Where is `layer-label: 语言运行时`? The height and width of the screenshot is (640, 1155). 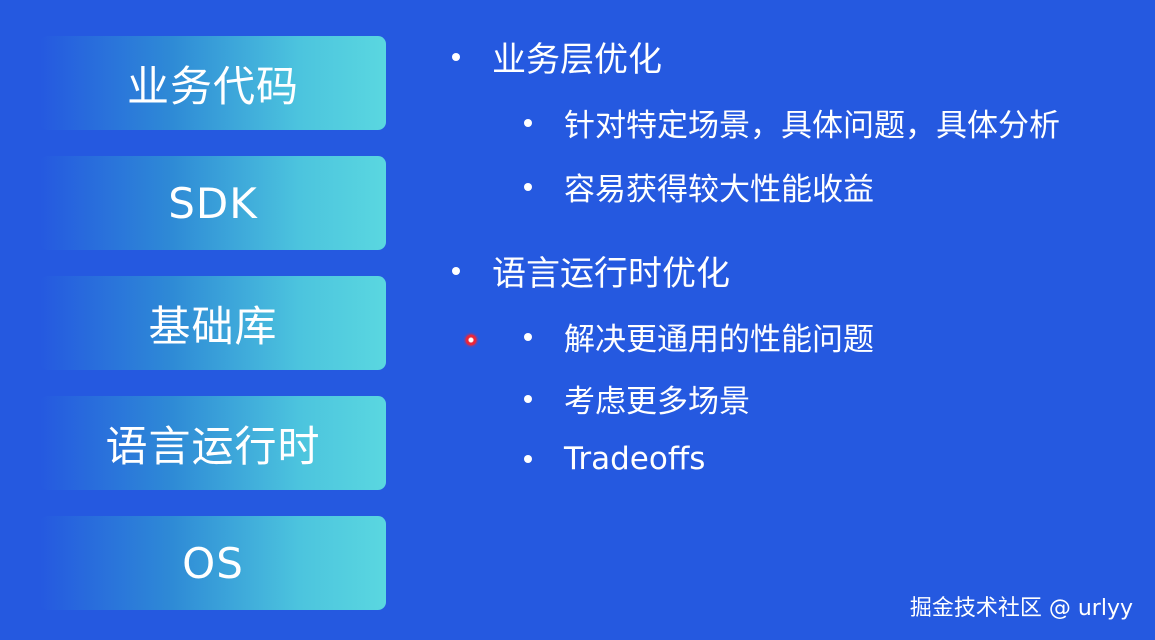
layer-label: 语言运行时 is located at coordinates (213, 446).